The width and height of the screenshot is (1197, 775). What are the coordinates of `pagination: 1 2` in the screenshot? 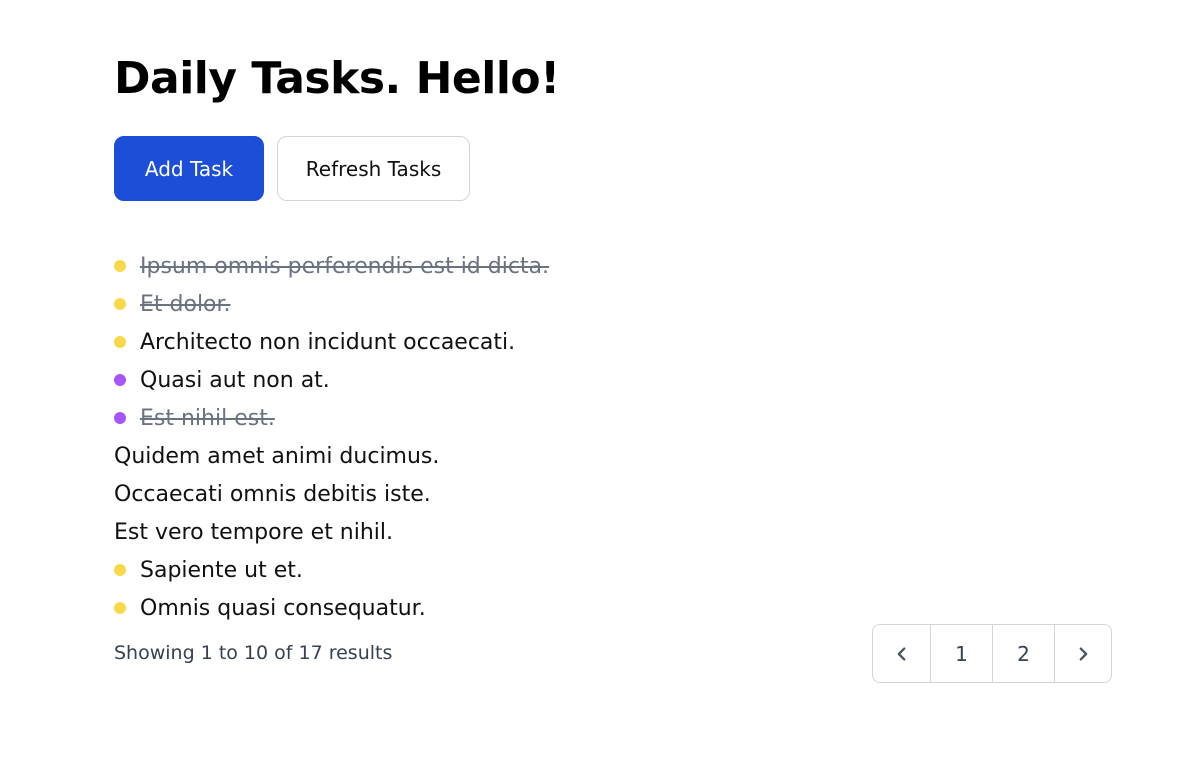 It's located at (992, 653).